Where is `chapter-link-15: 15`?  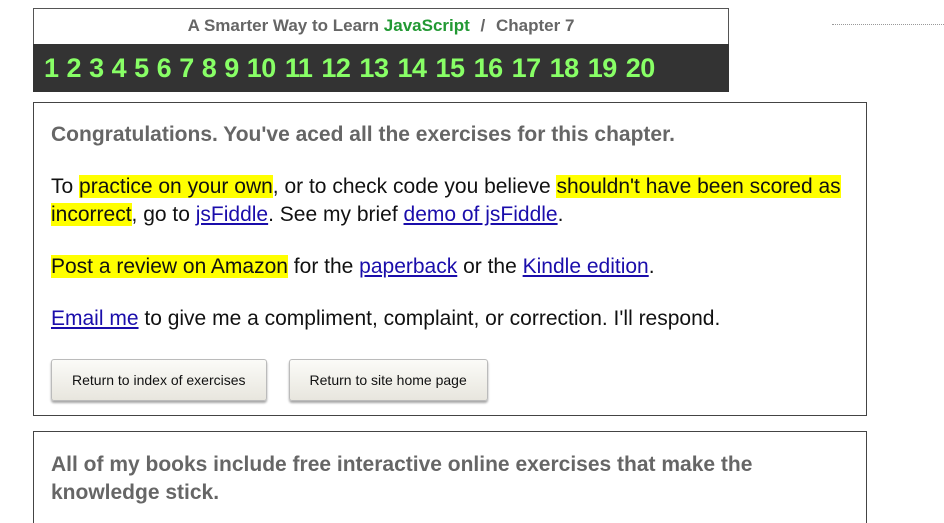 chapter-link-15: 15 is located at coordinates (451, 68).